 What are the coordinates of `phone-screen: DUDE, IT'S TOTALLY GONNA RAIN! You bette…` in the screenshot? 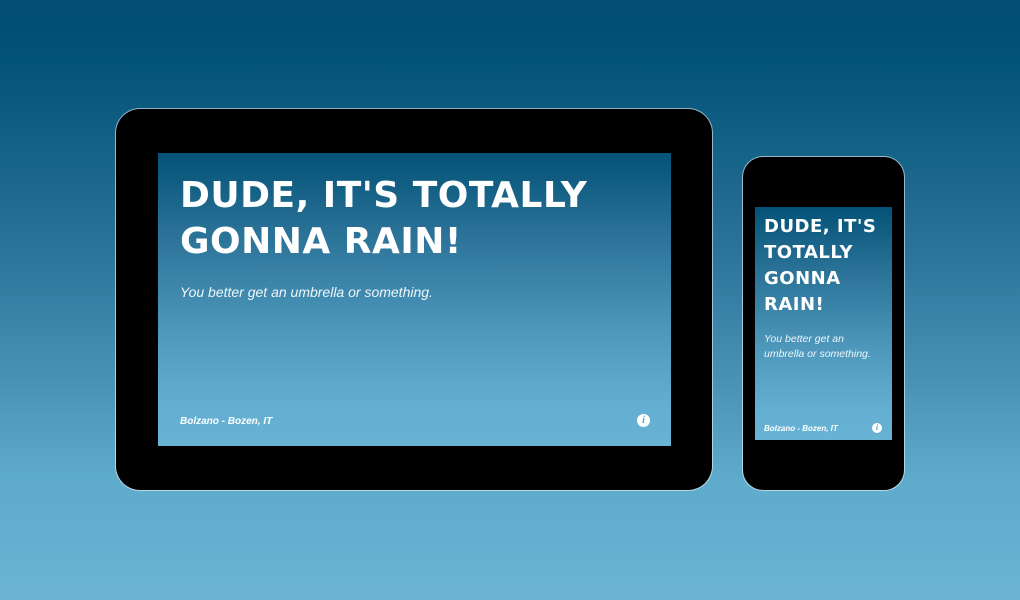 It's located at (823, 323).